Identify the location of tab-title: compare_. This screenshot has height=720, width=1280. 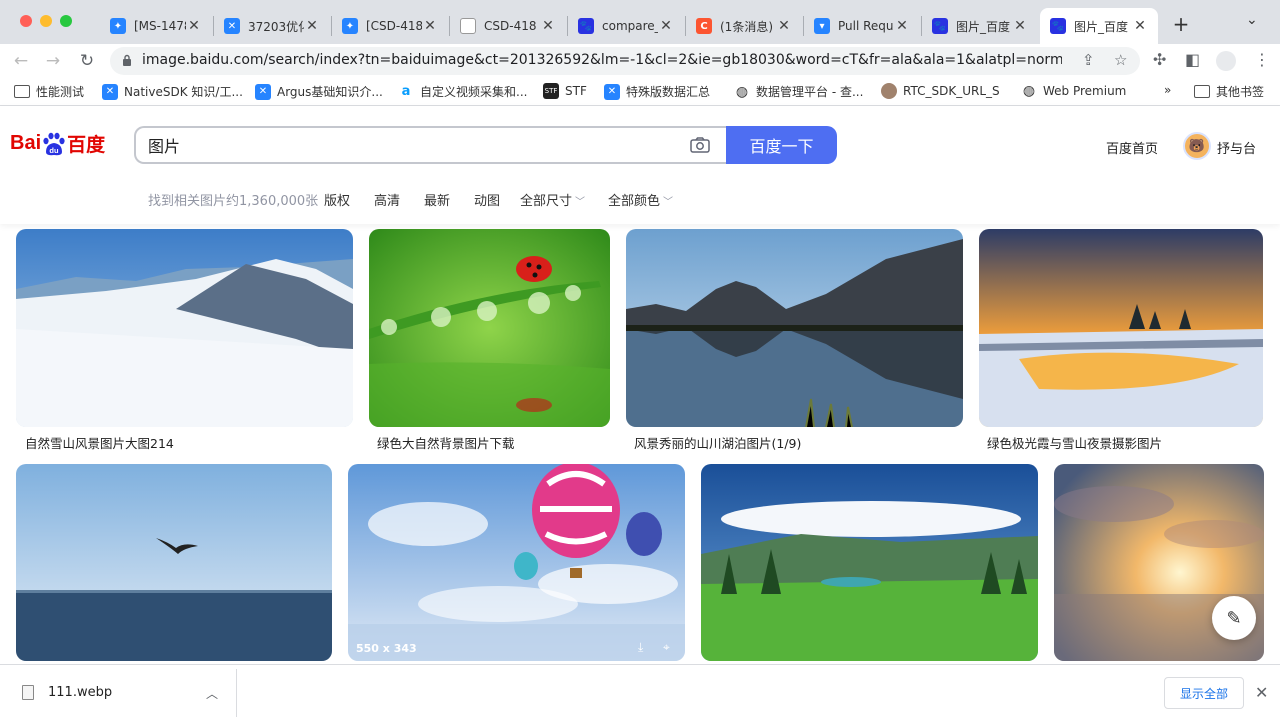
(630, 26).